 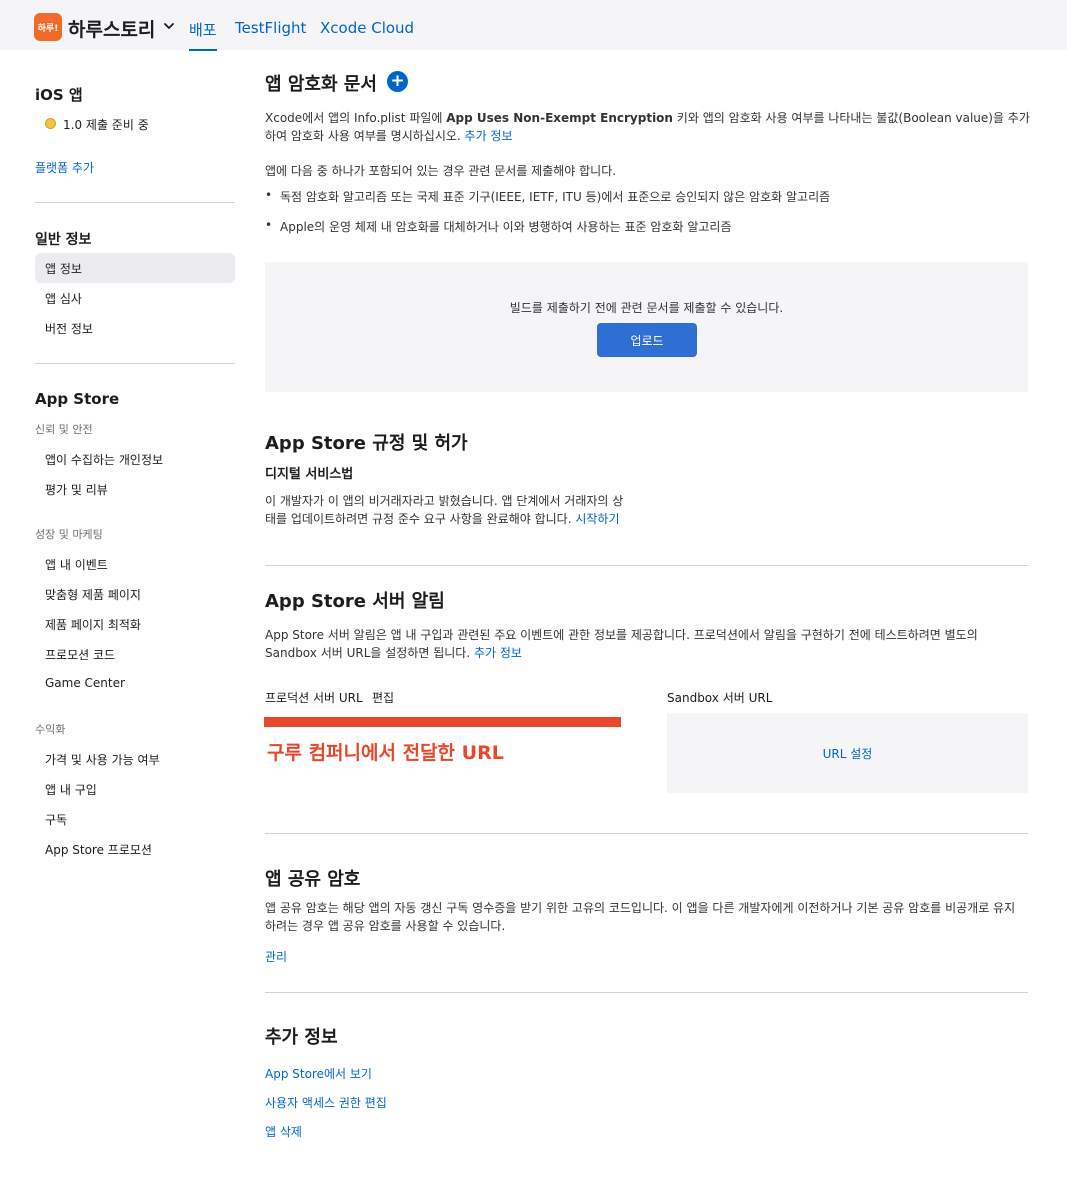 I want to click on chevron-down-icon, so click(x=169, y=26).